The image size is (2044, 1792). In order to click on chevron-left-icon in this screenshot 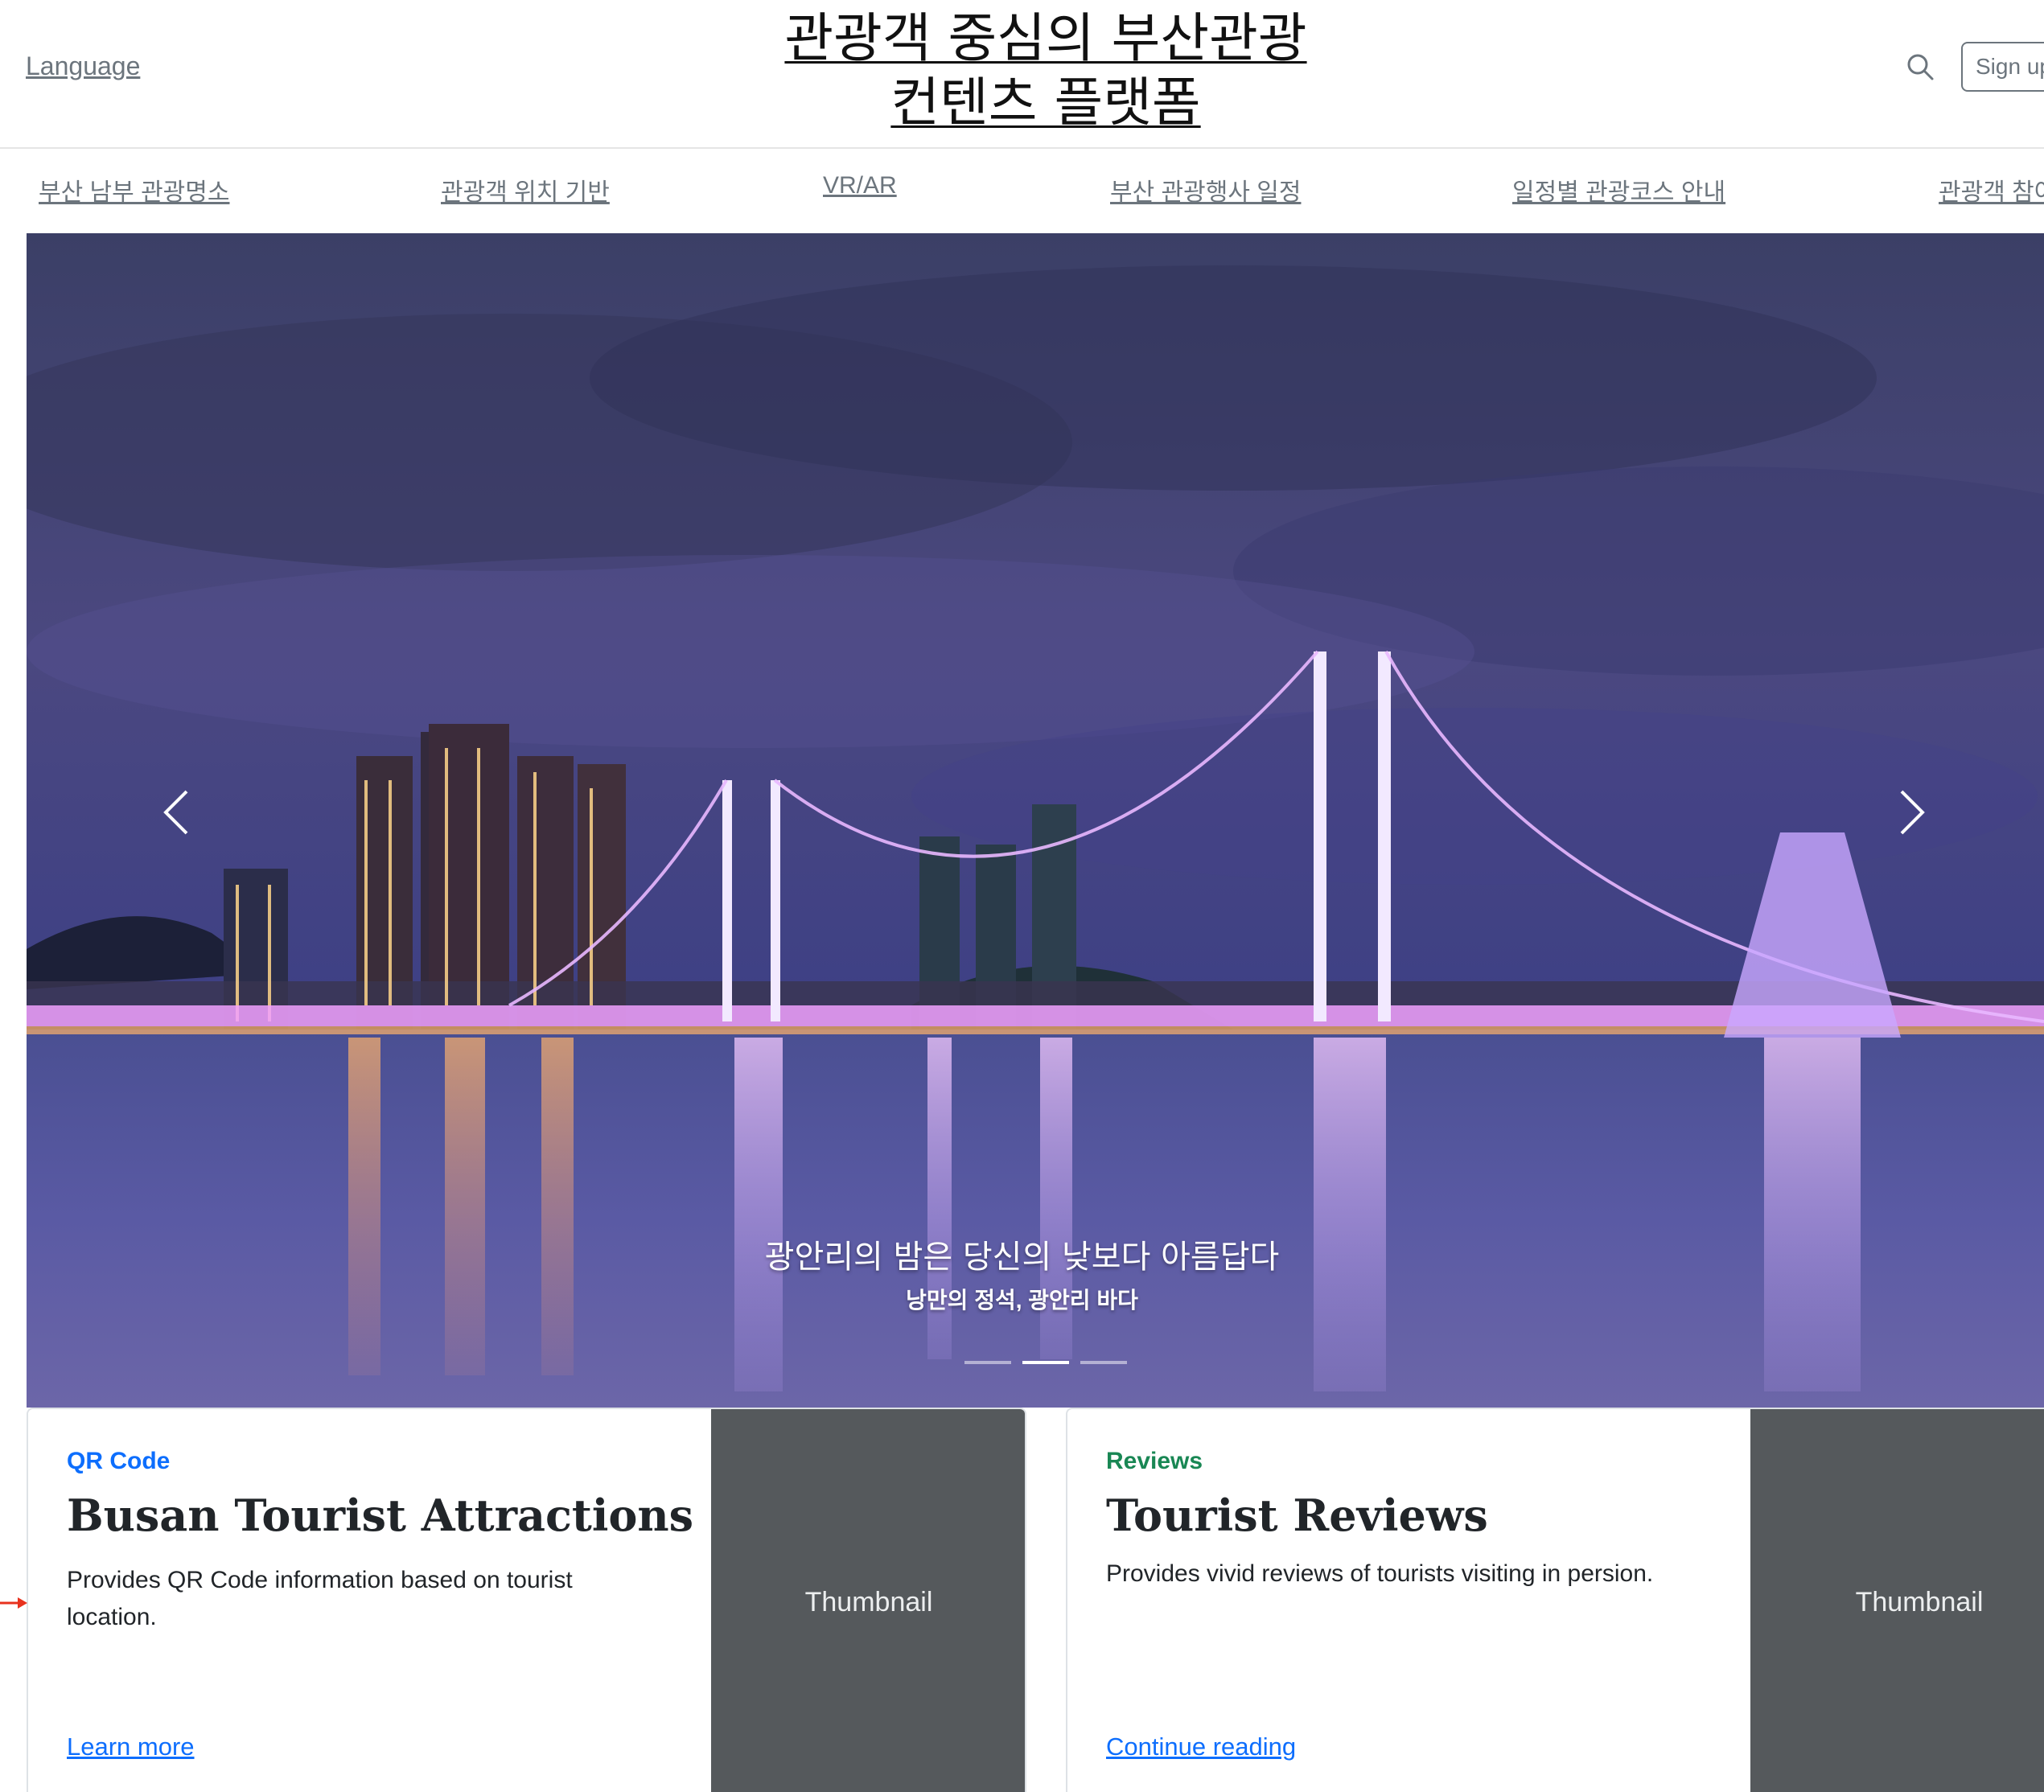, I will do `click(177, 812)`.